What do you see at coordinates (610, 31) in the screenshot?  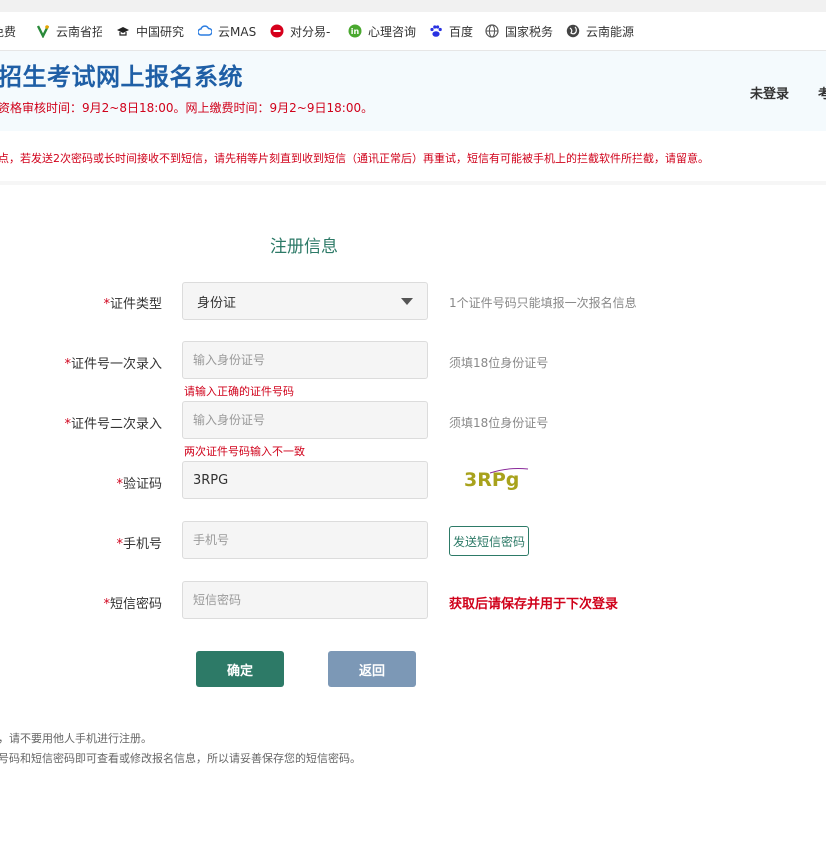 I see `bookmark-label: 云南能源` at bounding box center [610, 31].